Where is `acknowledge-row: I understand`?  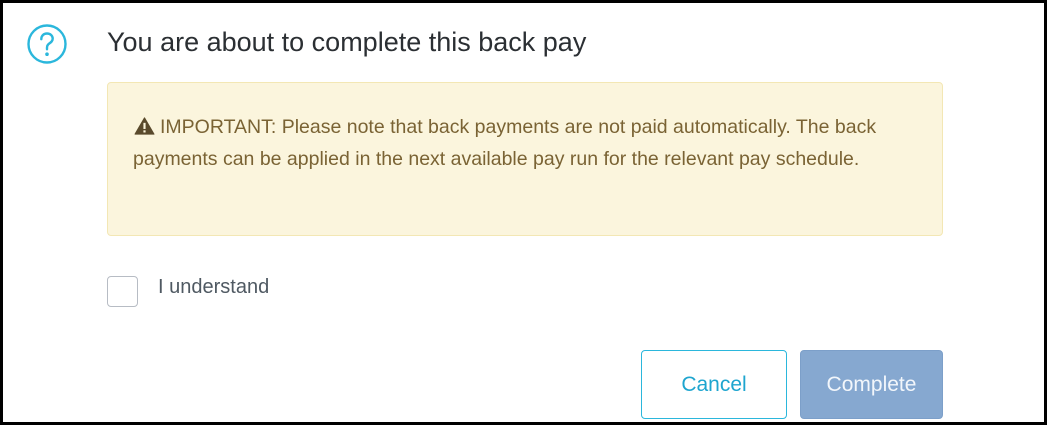
acknowledge-row: I understand is located at coordinates (188, 291).